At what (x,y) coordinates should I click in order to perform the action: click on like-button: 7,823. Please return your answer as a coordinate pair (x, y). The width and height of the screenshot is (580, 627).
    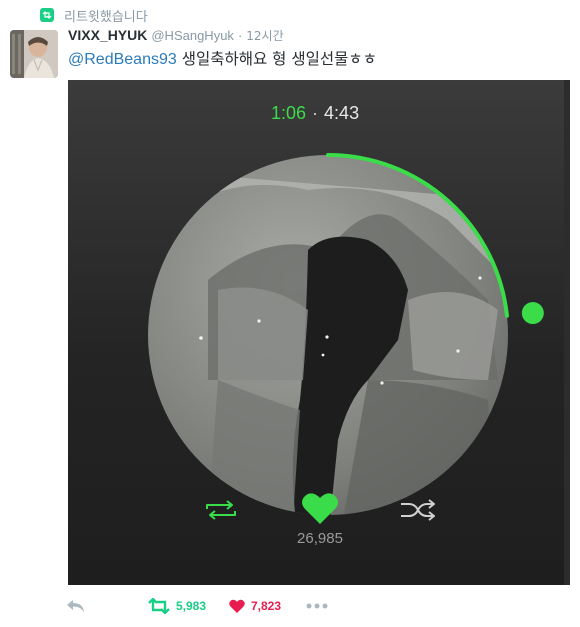
    Looking at the image, I should click on (255, 606).